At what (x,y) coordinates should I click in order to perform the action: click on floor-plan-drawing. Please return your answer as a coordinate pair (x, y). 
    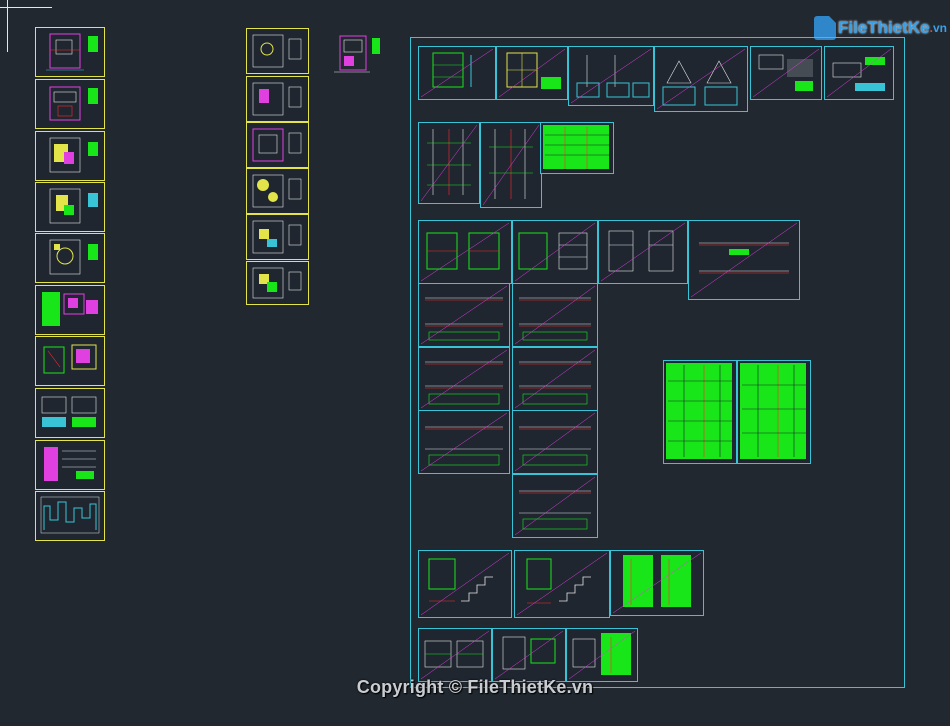
    Looking at the image, I should click on (358, 54).